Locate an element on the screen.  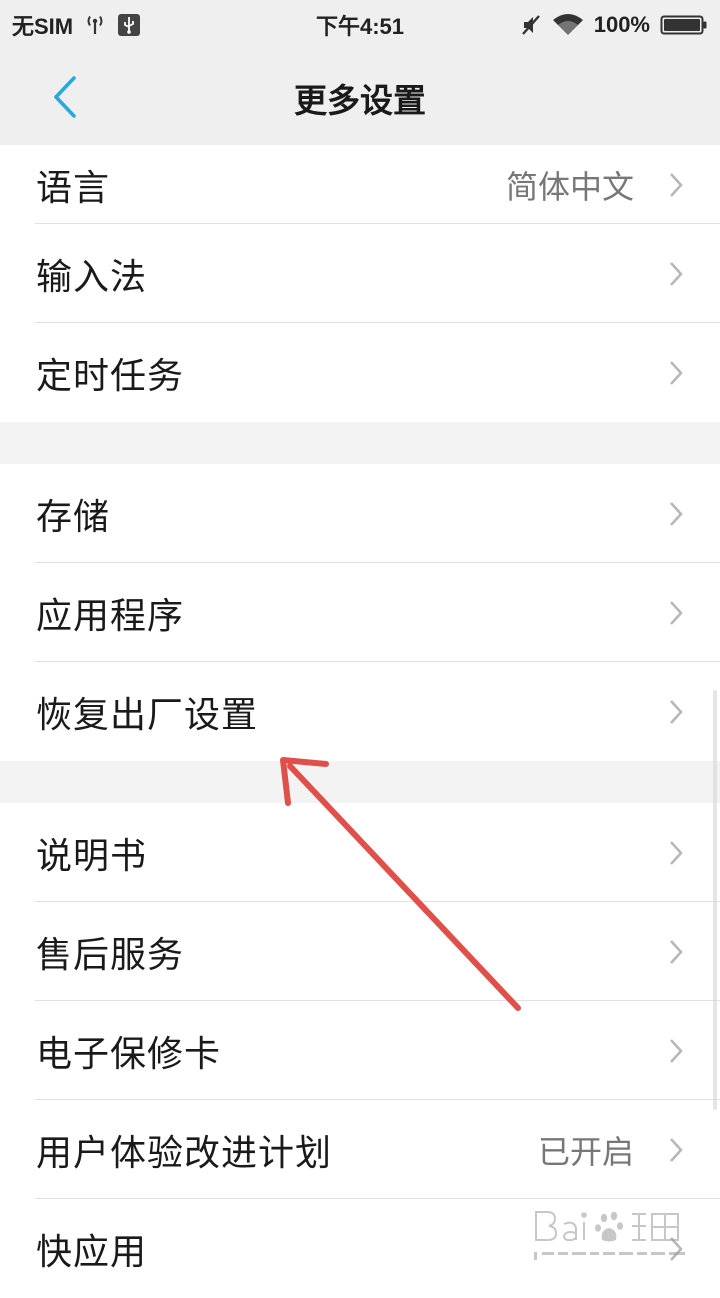
wifi-icon is located at coordinates (568, 25).